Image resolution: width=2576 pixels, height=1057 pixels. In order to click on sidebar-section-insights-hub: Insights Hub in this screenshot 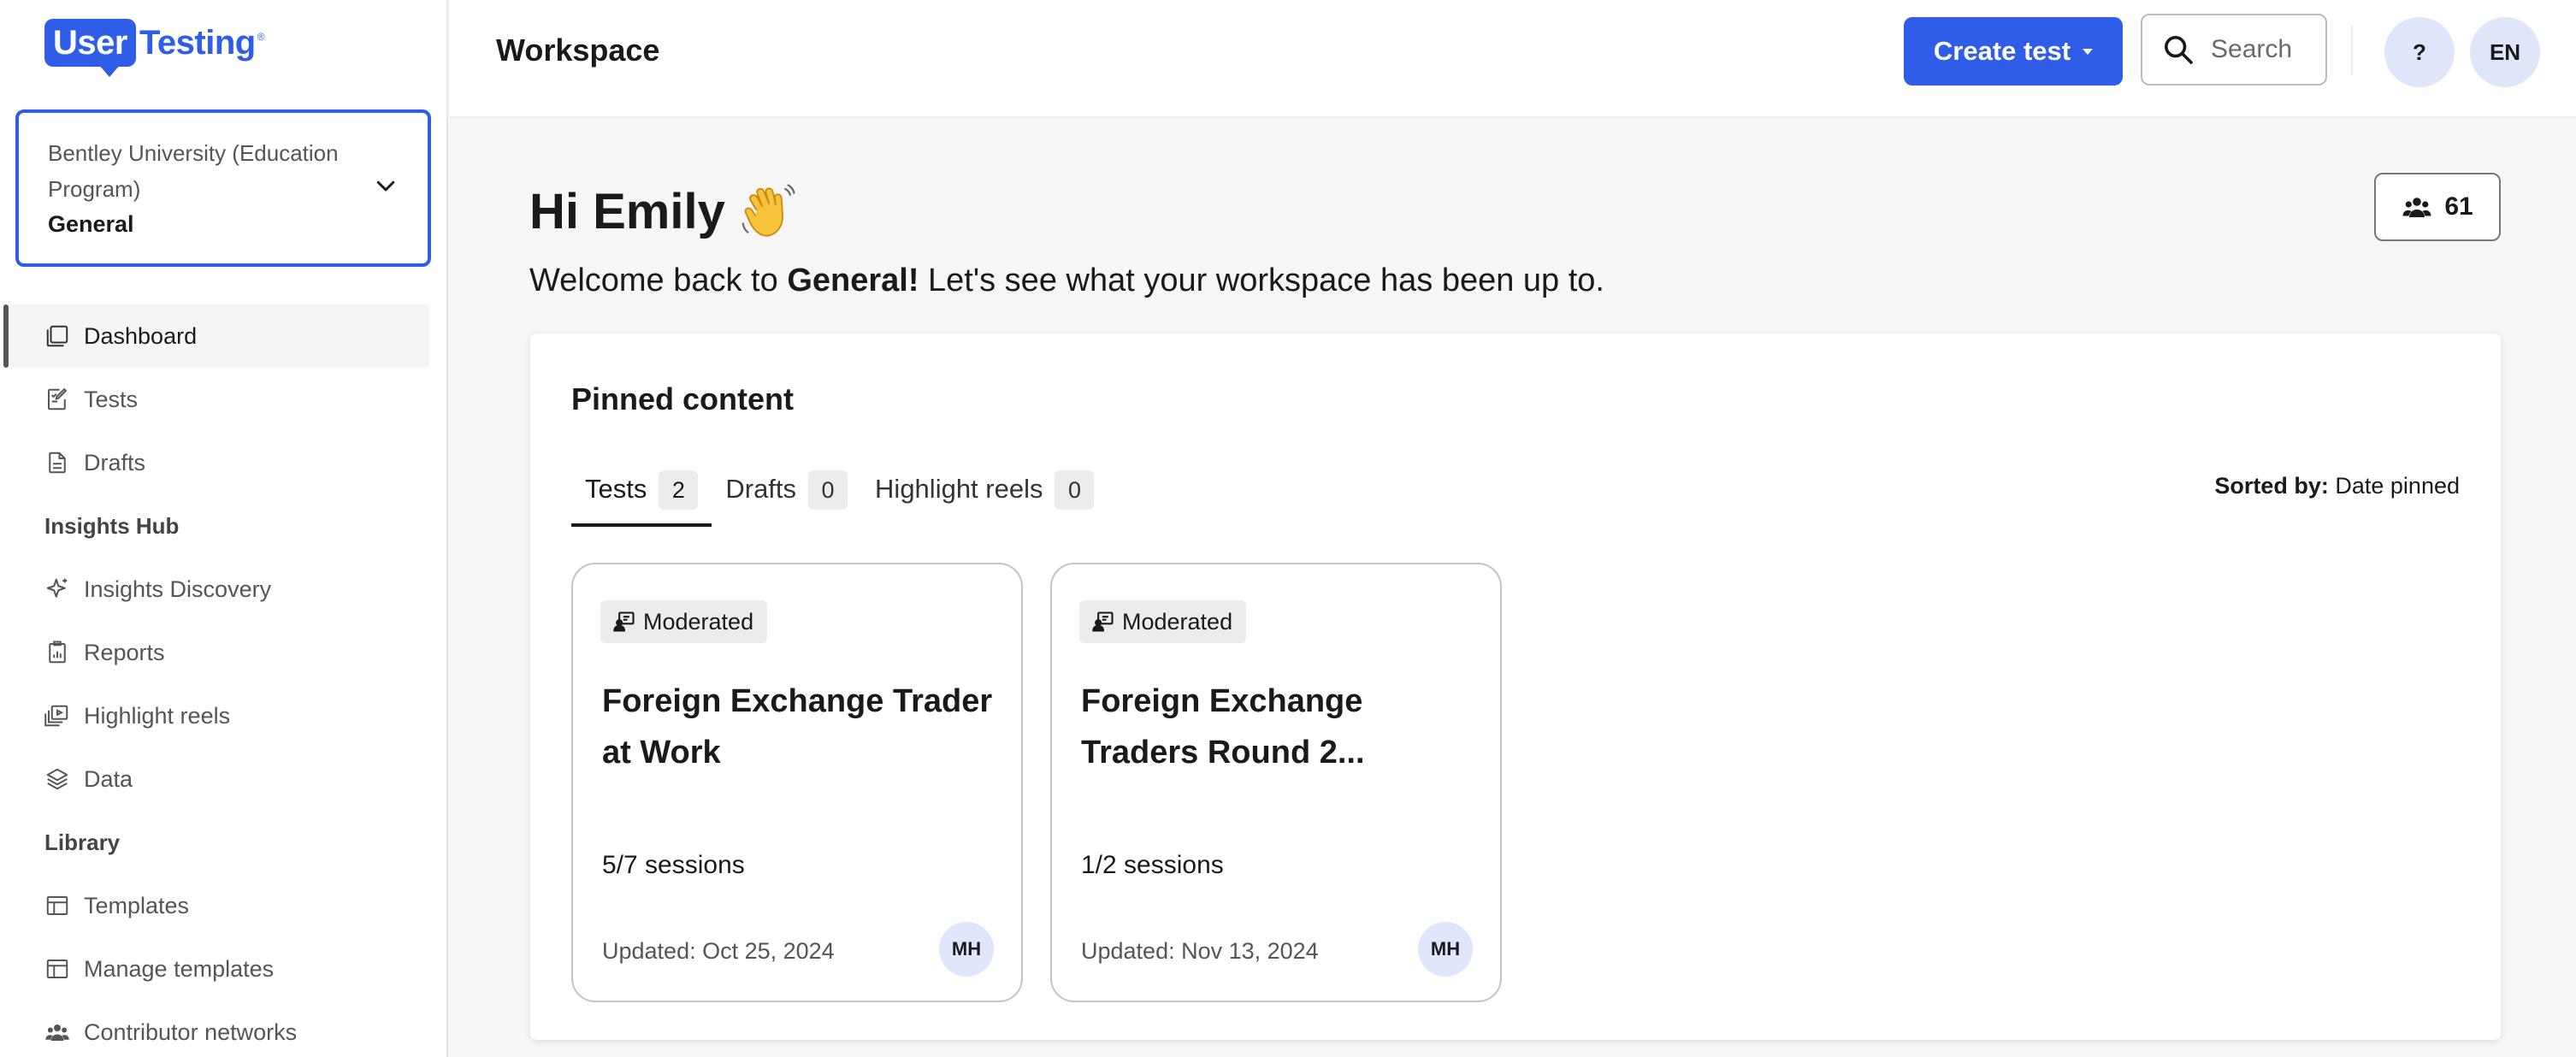, I will do `click(112, 525)`.